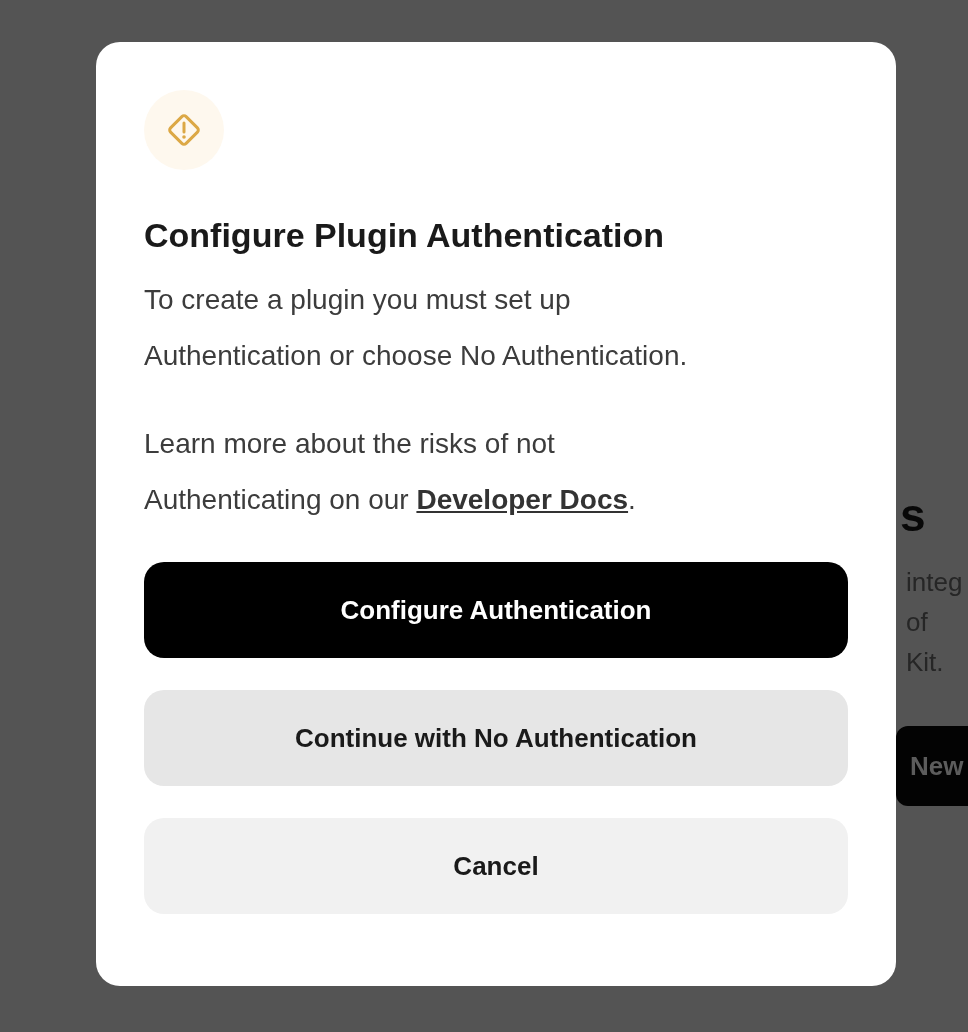 The width and height of the screenshot is (968, 1032). What do you see at coordinates (405, 235) in the screenshot?
I see `dialog-title: Configure Plugin Authentication` at bounding box center [405, 235].